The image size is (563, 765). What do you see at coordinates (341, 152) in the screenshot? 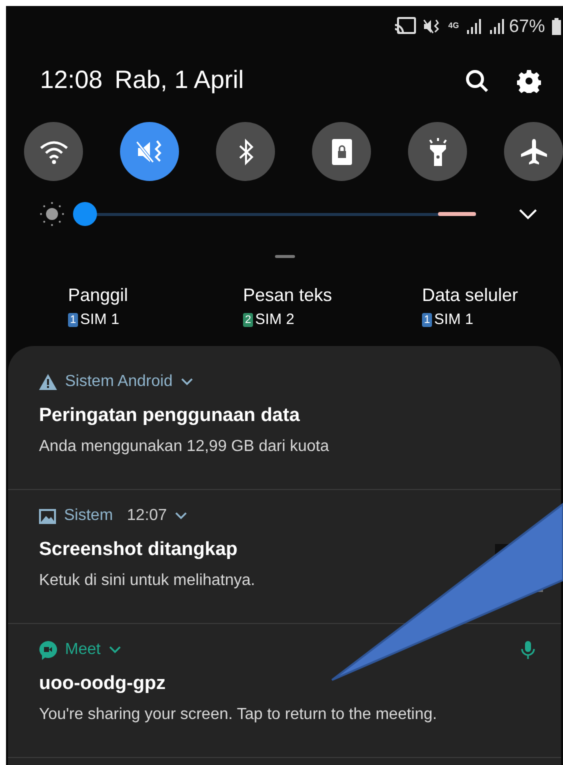
I see `screen-lock-icon` at bounding box center [341, 152].